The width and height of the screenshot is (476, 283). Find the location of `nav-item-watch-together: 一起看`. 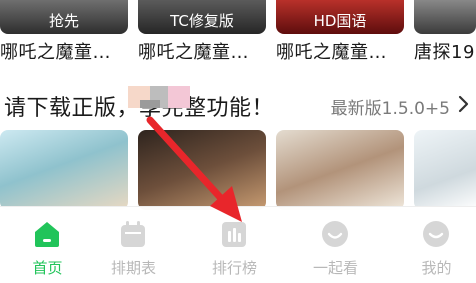

nav-item-watch-together: 一起看 is located at coordinates (335, 245).